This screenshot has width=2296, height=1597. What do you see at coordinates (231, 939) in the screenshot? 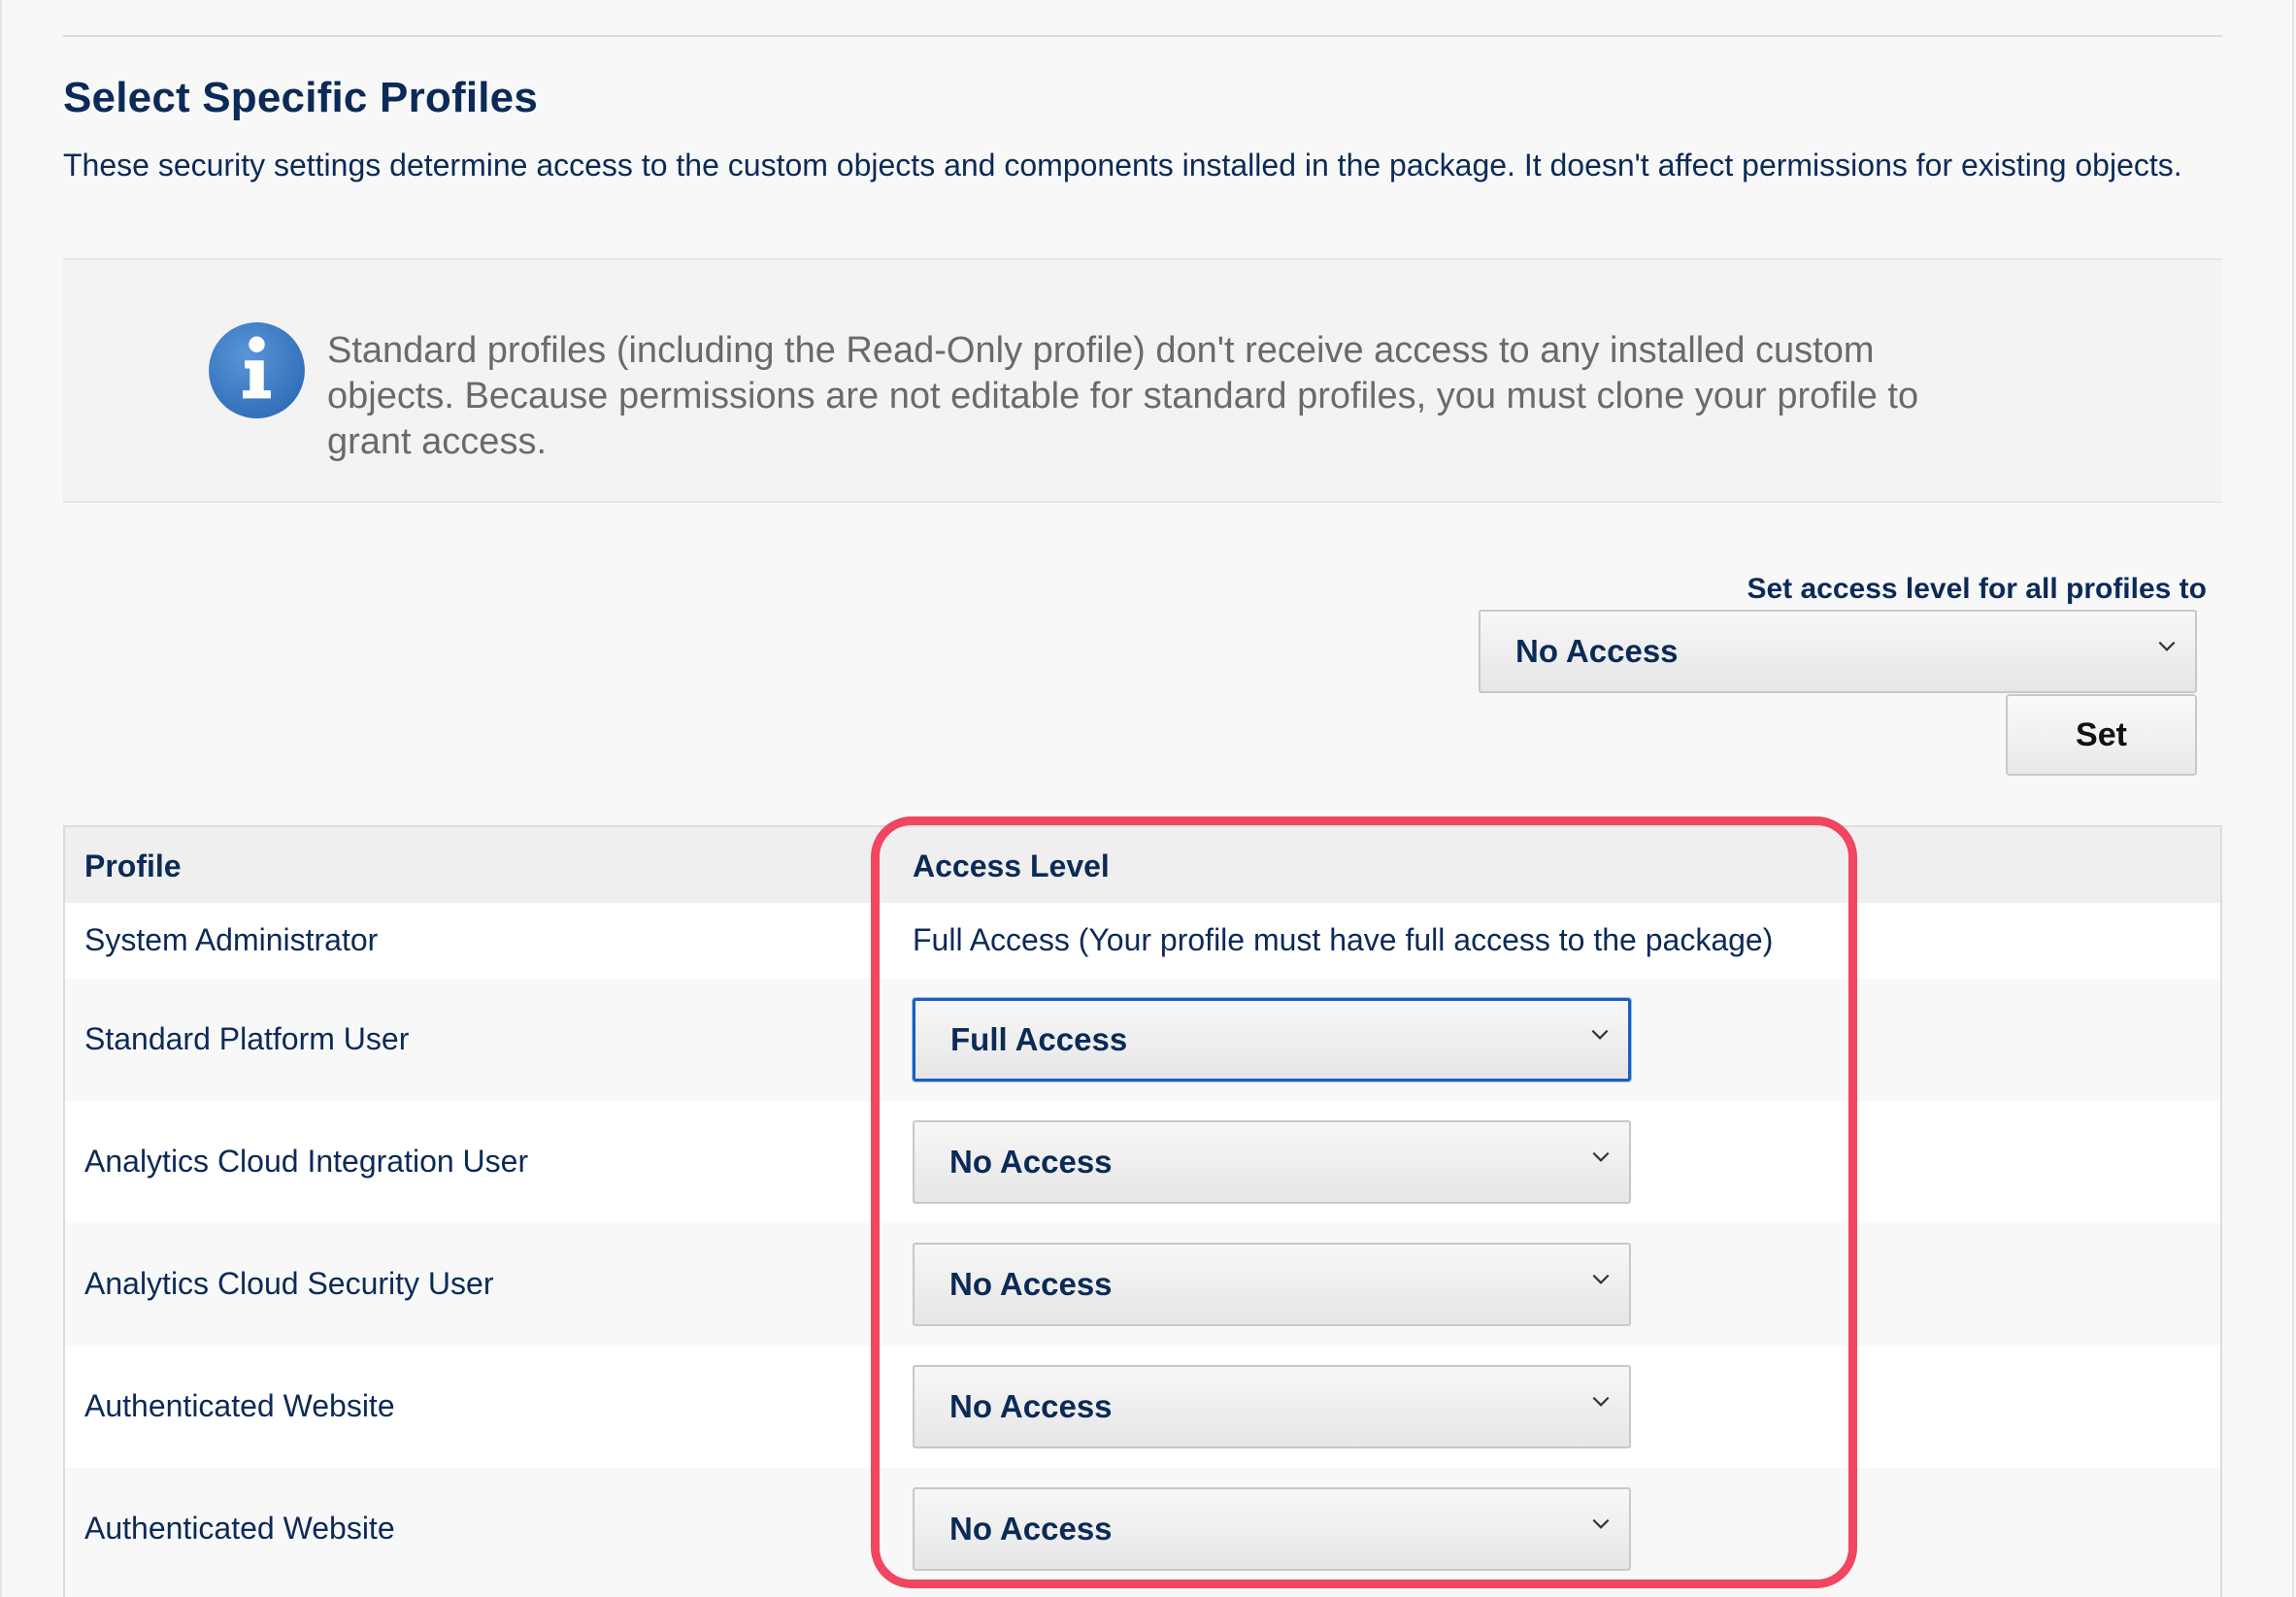
I see `profile-name: System Administrator` at bounding box center [231, 939].